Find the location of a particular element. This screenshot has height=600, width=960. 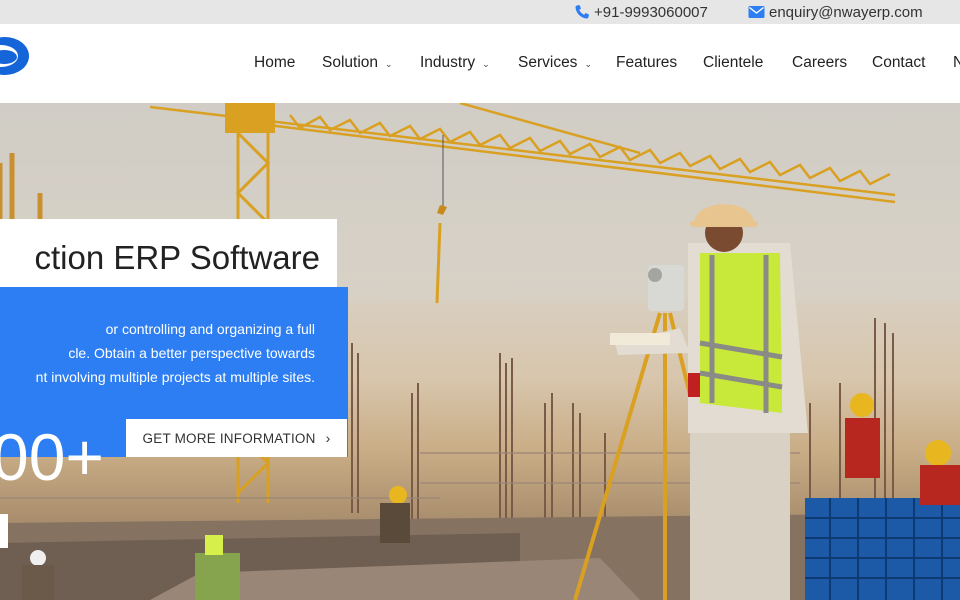

nav-solution-label: Solution is located at coordinates (350, 62).